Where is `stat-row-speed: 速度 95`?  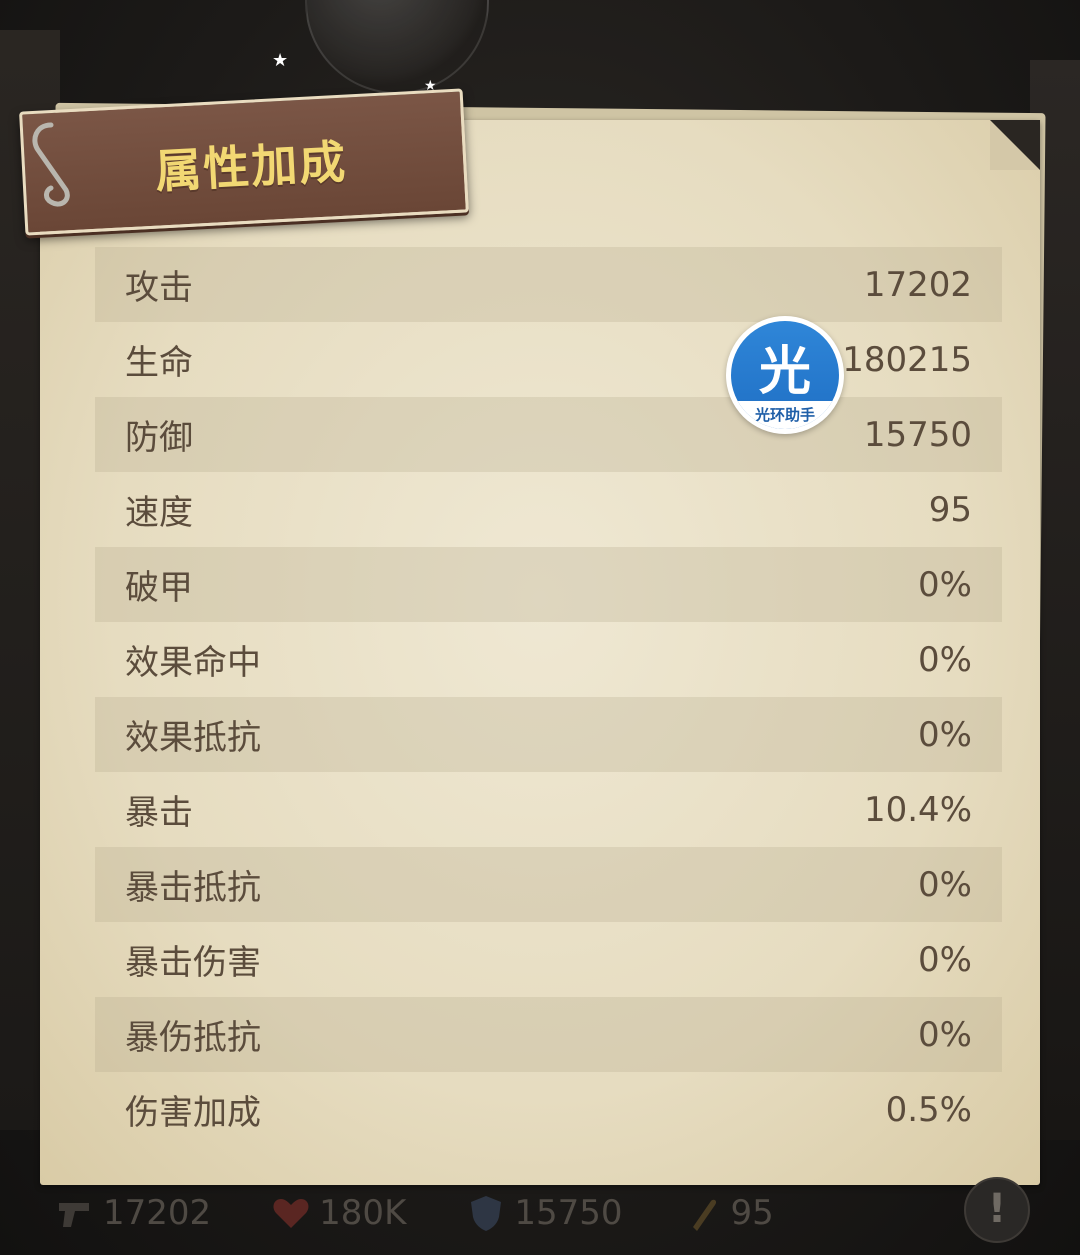
stat-row-speed: 速度 95 is located at coordinates (548, 509).